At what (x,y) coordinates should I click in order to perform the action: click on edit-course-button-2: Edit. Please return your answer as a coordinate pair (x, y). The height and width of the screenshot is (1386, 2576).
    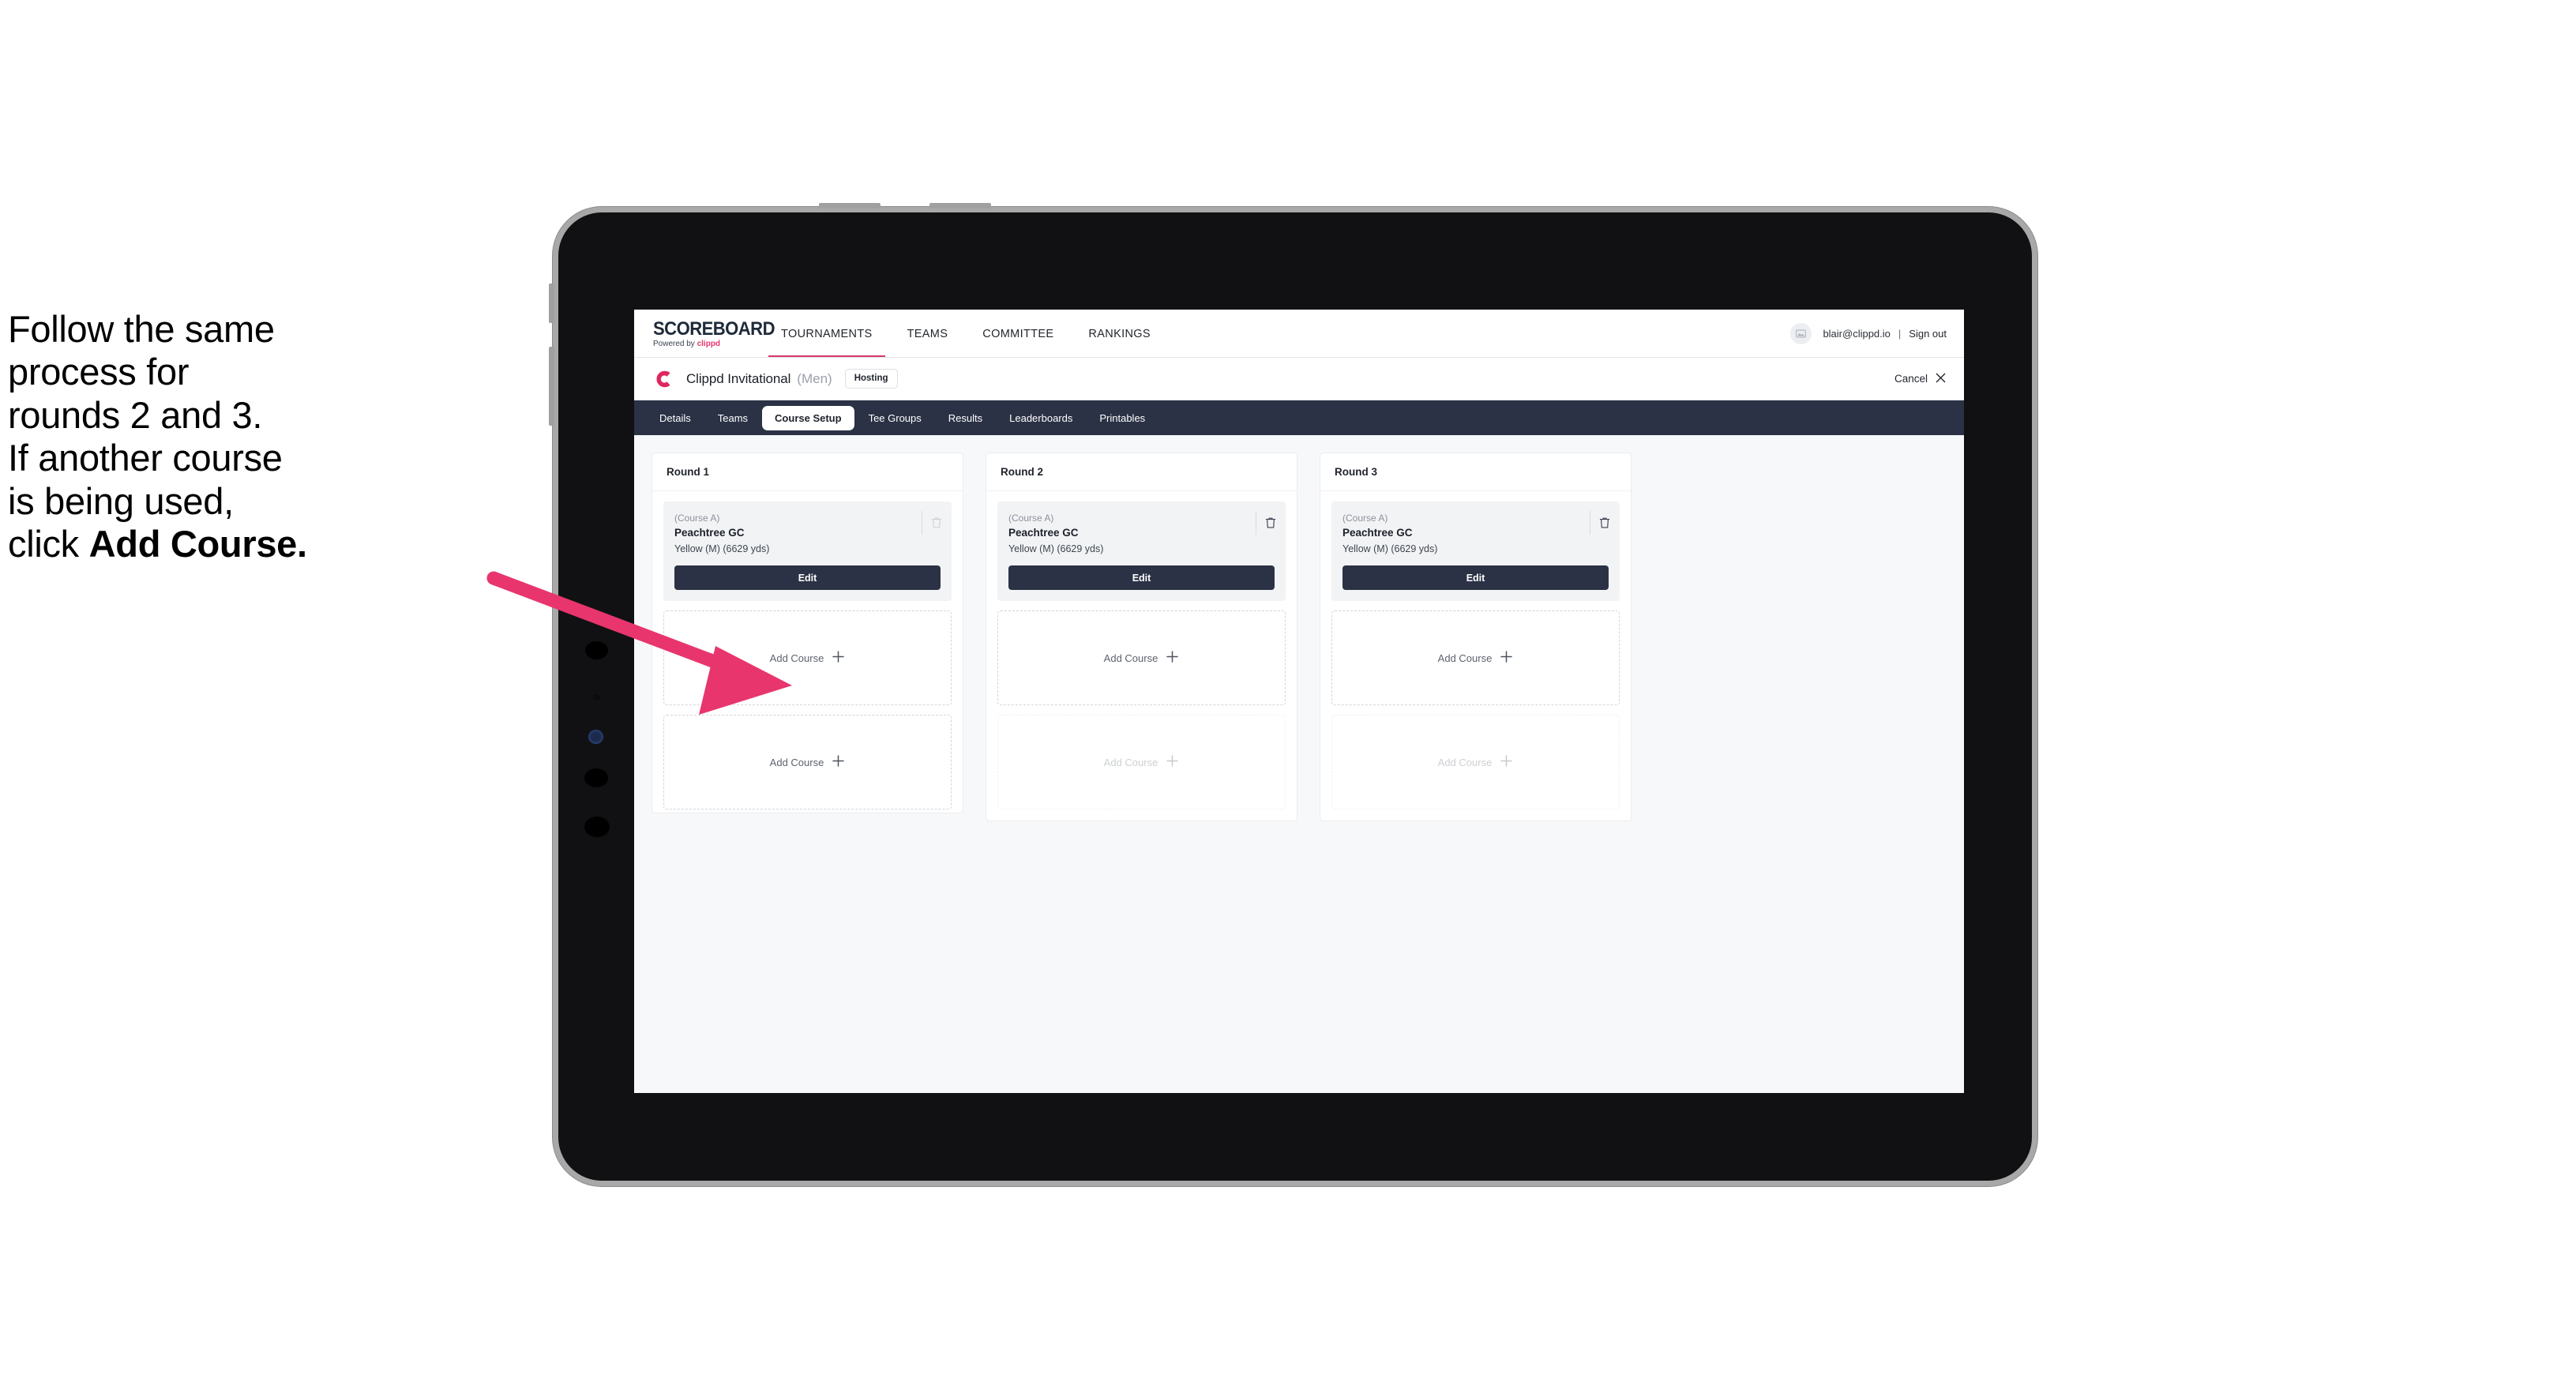
    Looking at the image, I should click on (1141, 578).